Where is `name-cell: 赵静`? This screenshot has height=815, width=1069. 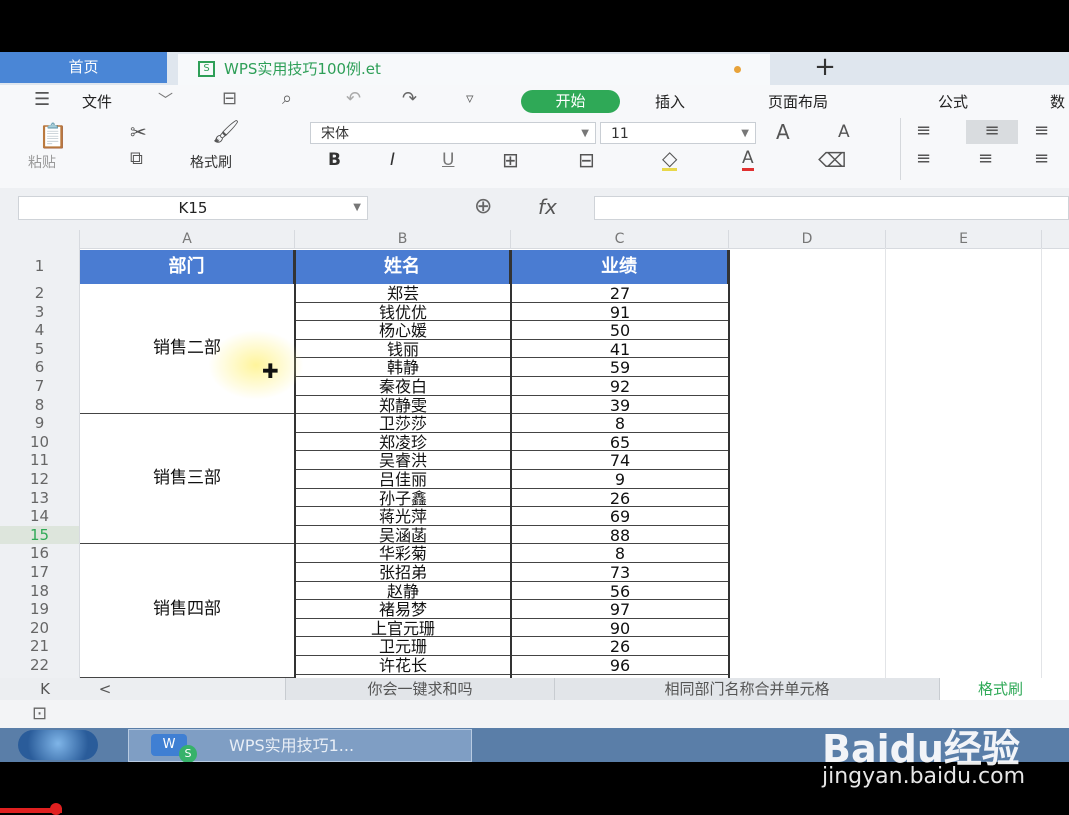 name-cell: 赵静 is located at coordinates (403, 591).